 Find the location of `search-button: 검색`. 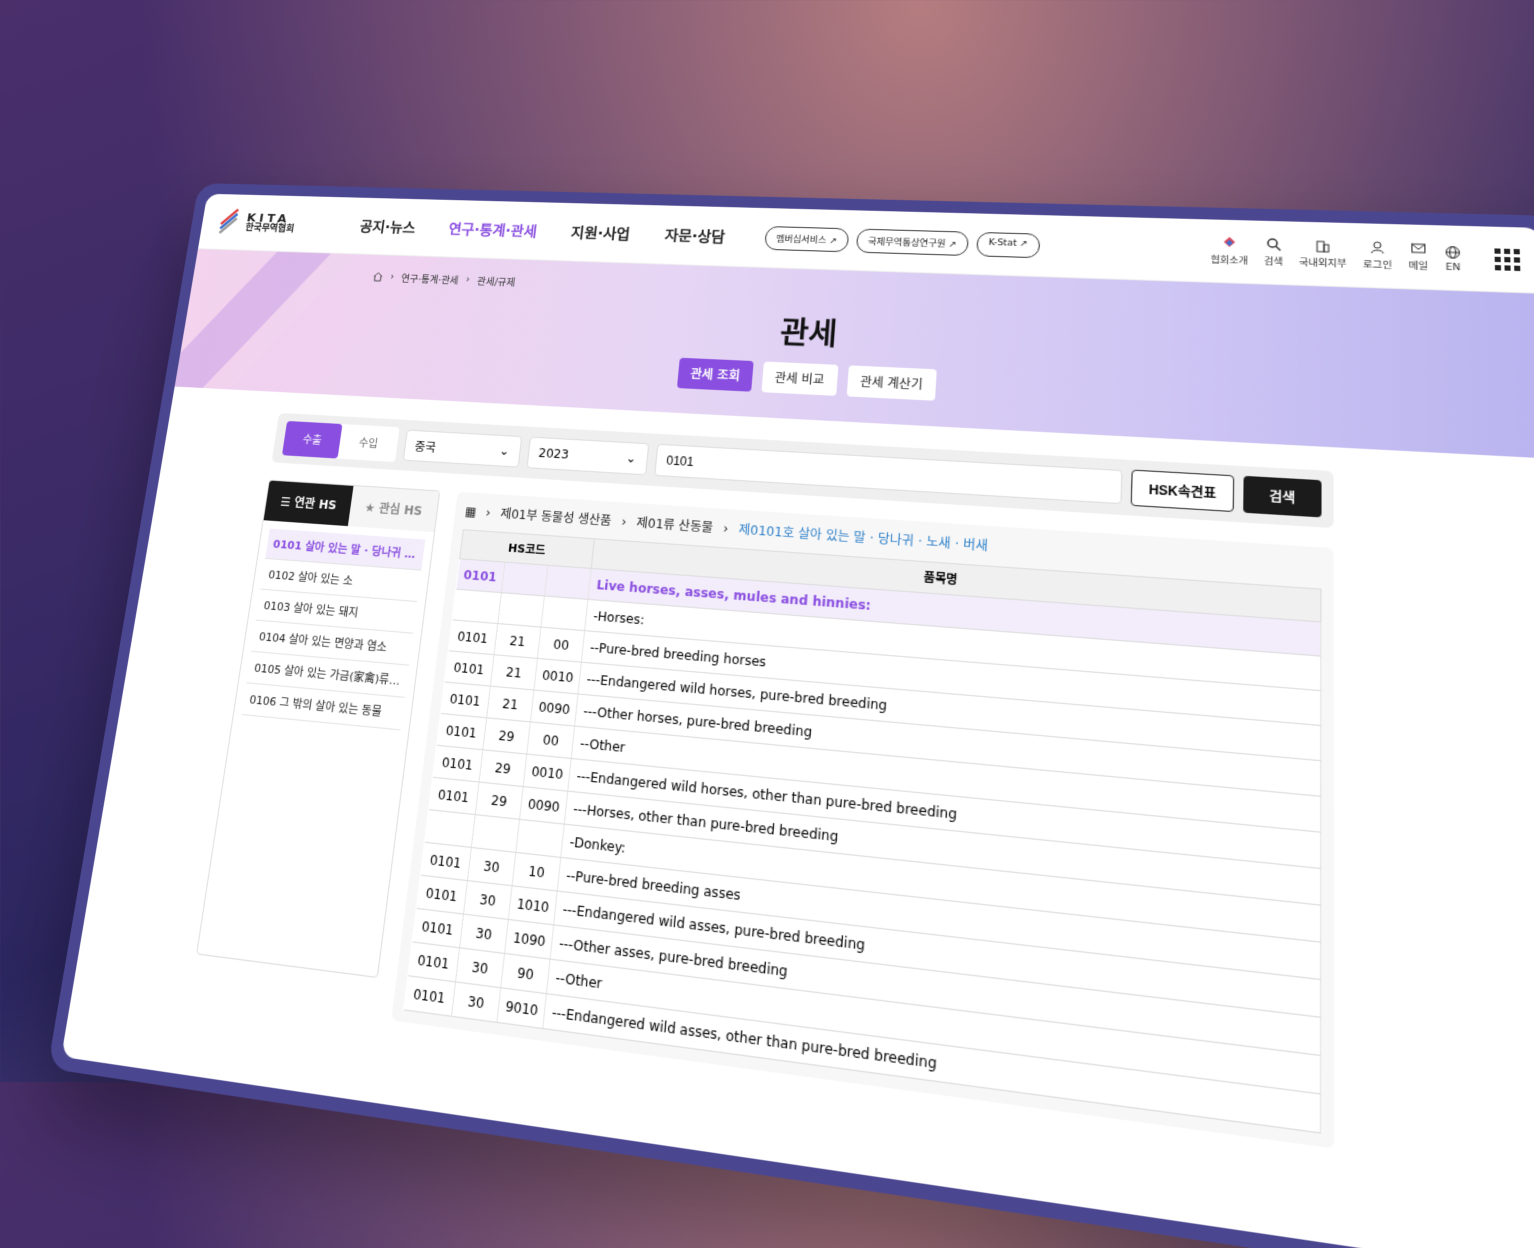

search-button: 검색 is located at coordinates (1282, 497).